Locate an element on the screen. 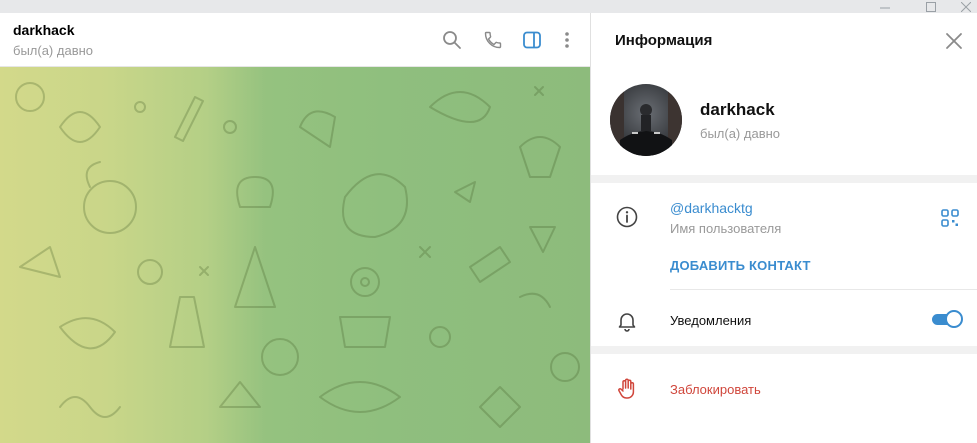 Image resolution: width=977 pixels, height=443 pixels. maximize-icon is located at coordinates (931, 6).